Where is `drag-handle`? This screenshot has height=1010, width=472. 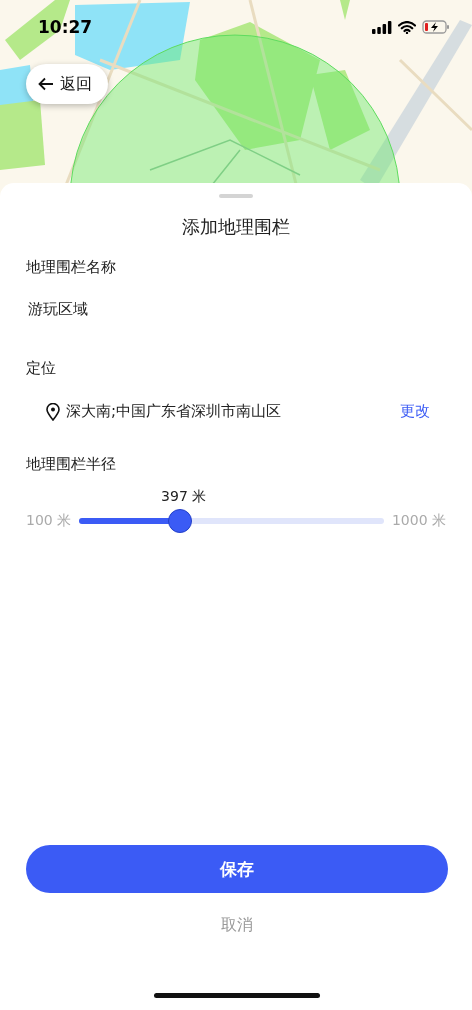
drag-handle is located at coordinates (236, 196).